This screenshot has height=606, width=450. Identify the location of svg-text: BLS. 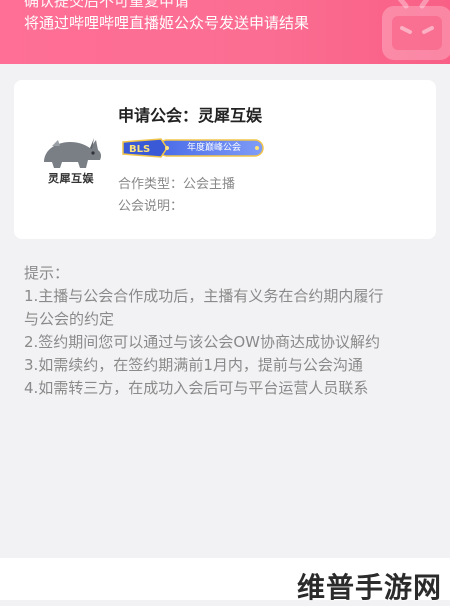
(139, 149).